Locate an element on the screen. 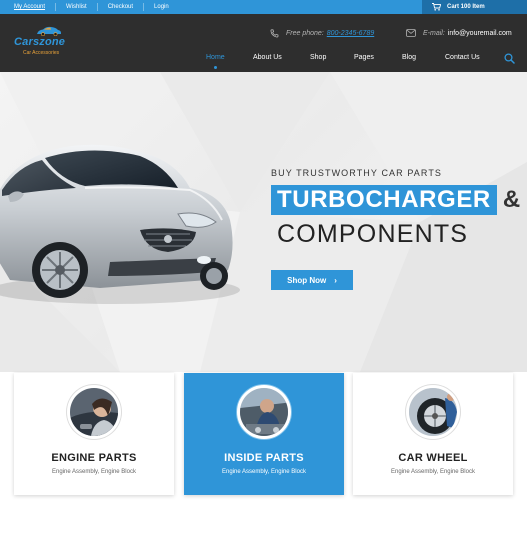 This screenshot has height=538, width=527. nav-blog: Blog is located at coordinates (409, 57).